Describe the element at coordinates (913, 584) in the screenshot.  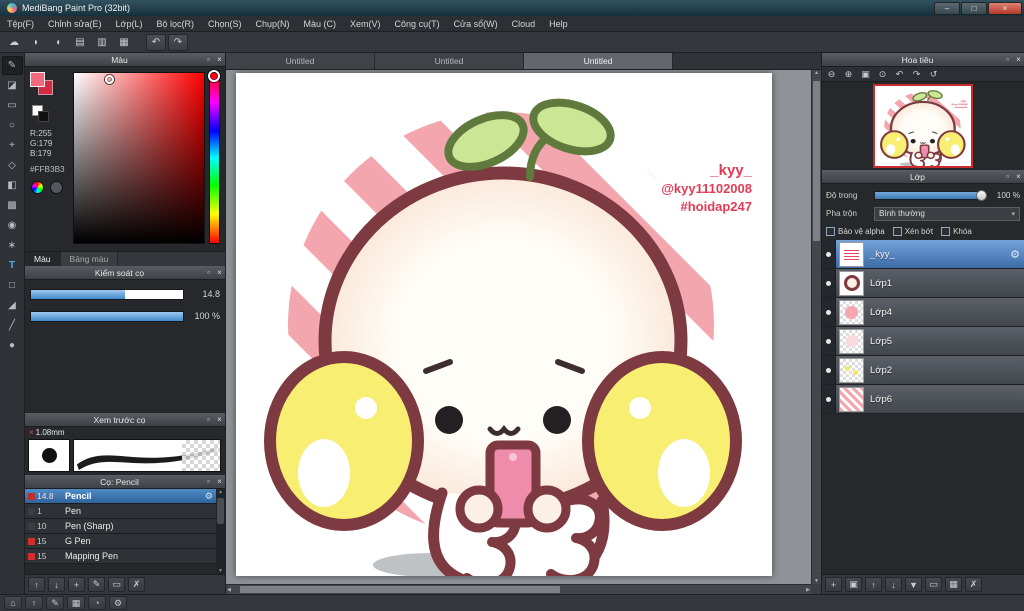
I see `merge-layer-button: ▼` at that location.